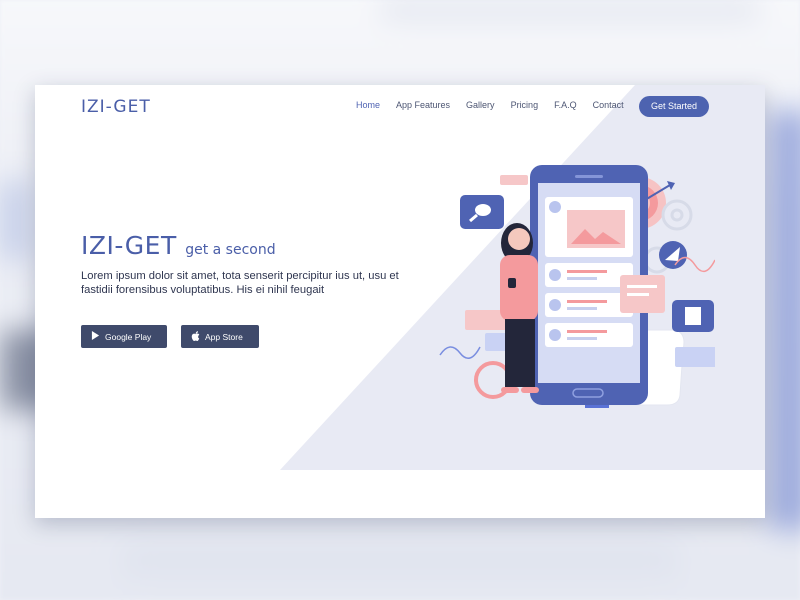 This screenshot has height=600, width=800. Describe the element at coordinates (178, 245) in the screenshot. I see `hero-title: IZI-GET get a second` at that location.